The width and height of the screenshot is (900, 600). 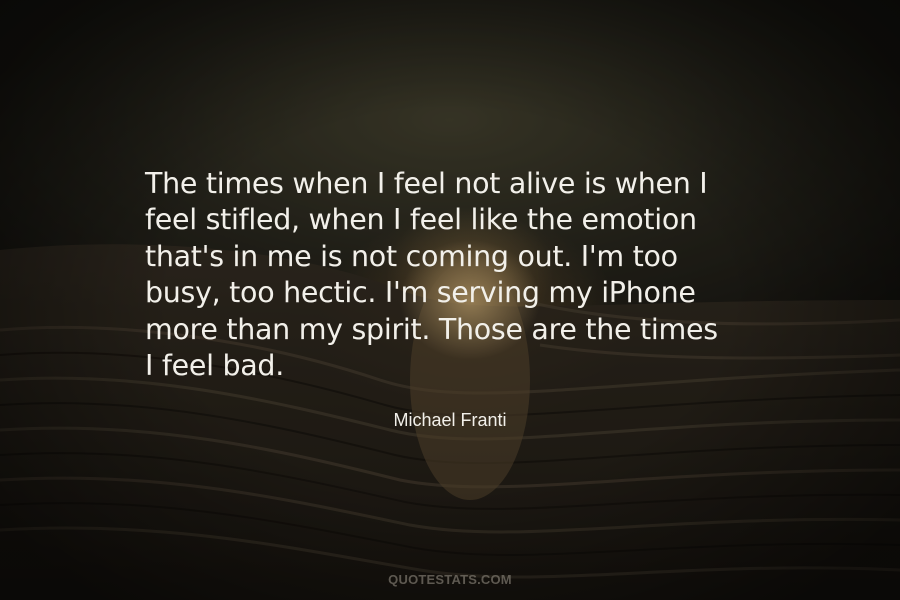 I want to click on quote-line: that's in me is not coming out. I'm too, so click(x=411, y=256).